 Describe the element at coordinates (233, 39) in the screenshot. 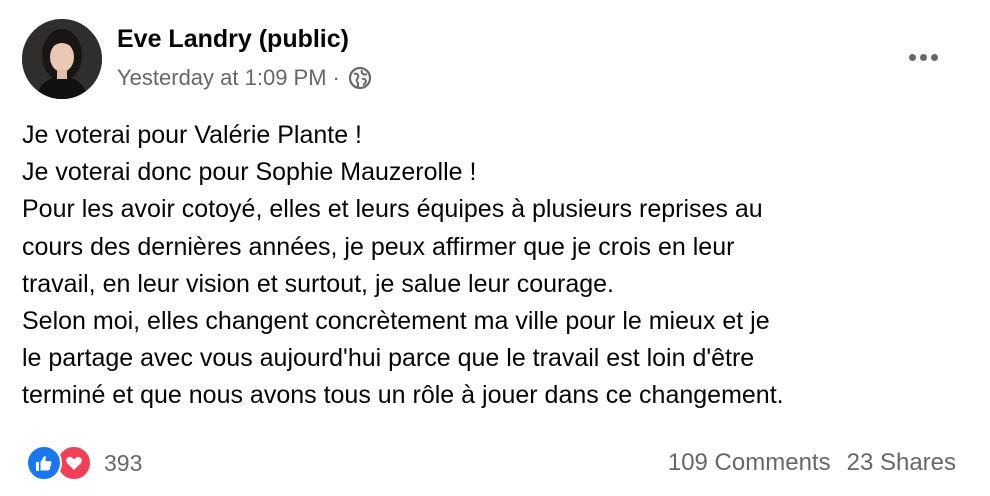

I see `author-name: Eve Landry (public)` at that location.